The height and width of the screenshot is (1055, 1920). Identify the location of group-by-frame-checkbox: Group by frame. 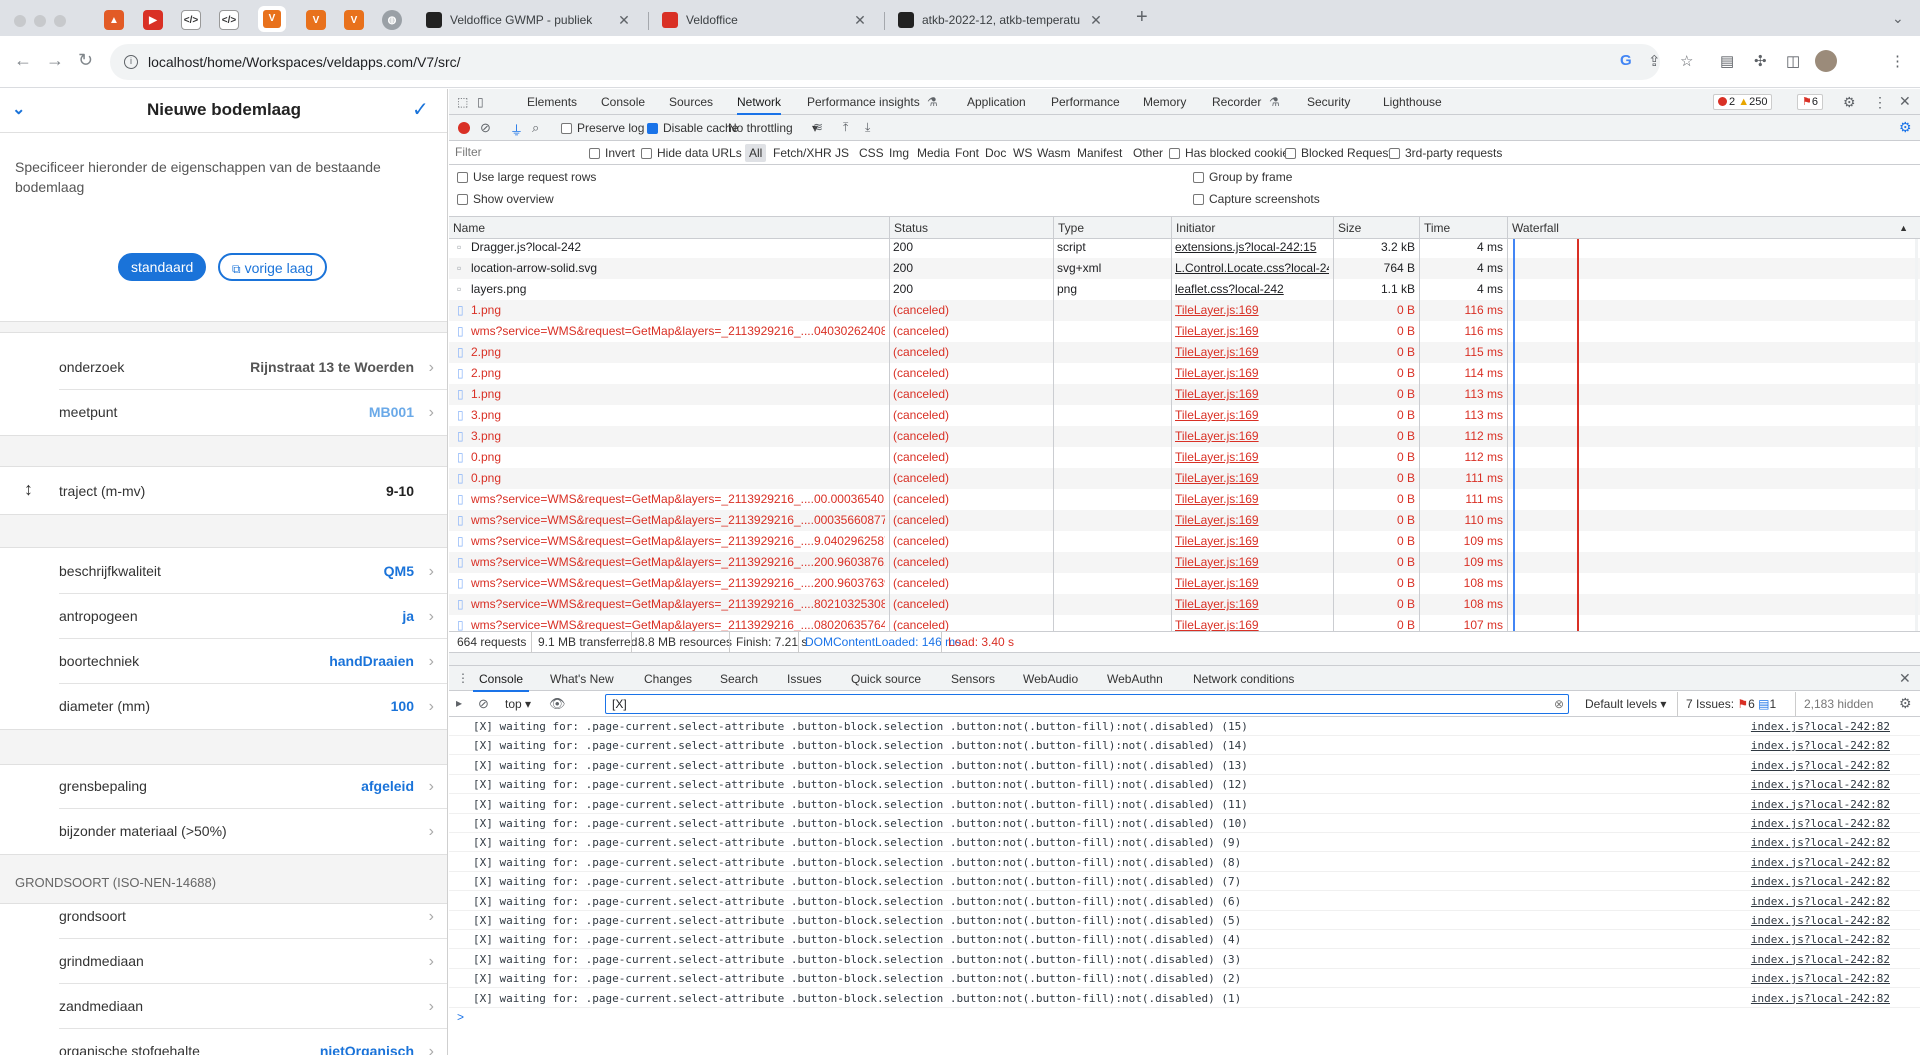
(1242, 177).